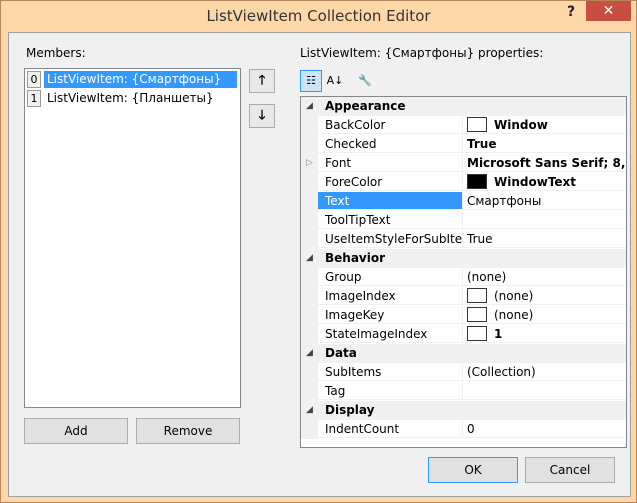  I want to click on property-value-text: Смартфоны, so click(504, 201).